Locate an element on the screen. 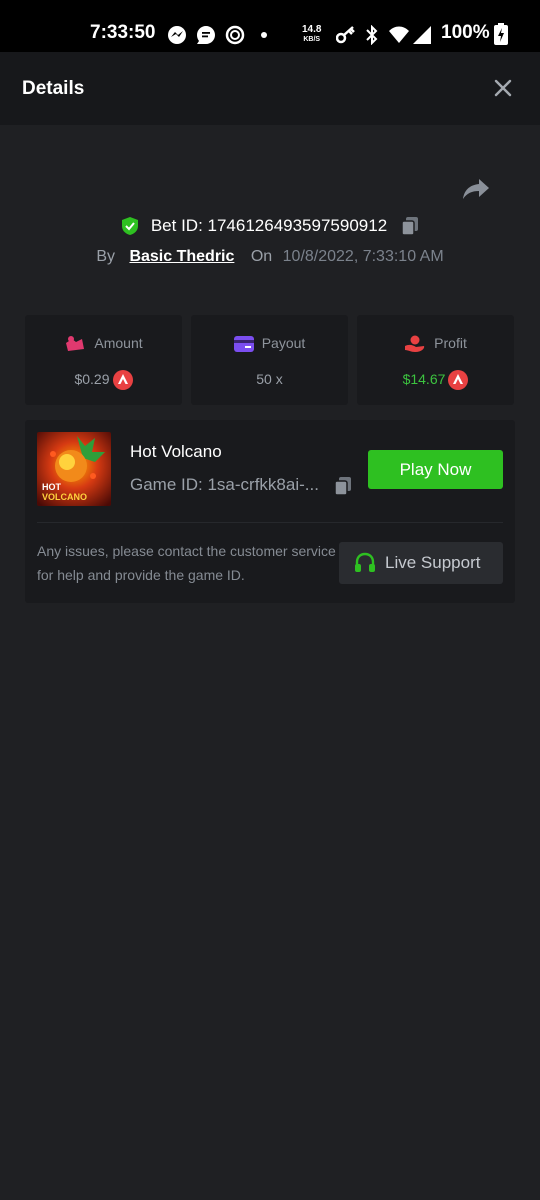 This screenshot has width=540, height=1200. thumb-title-bottom: VOLCANO is located at coordinates (64, 497).